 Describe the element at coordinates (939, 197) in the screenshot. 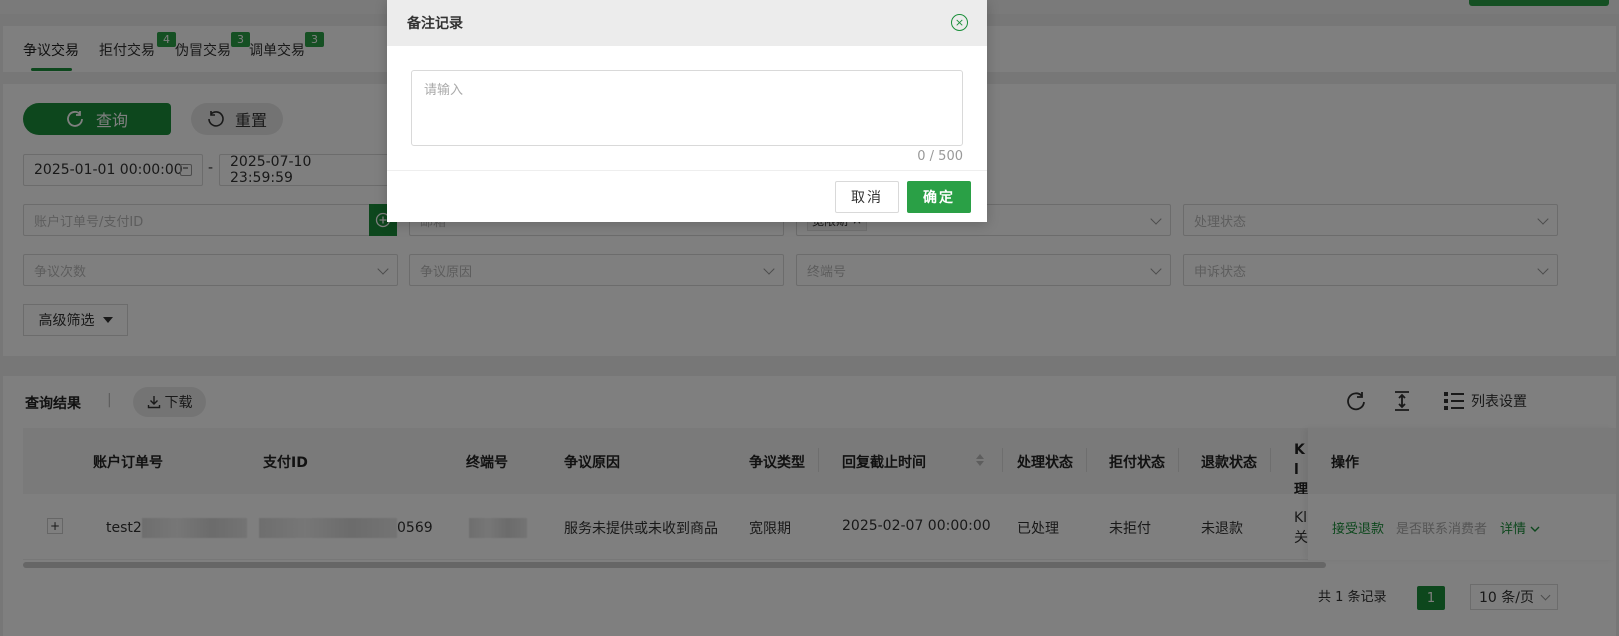

I see `confirm-button: 确定` at that location.